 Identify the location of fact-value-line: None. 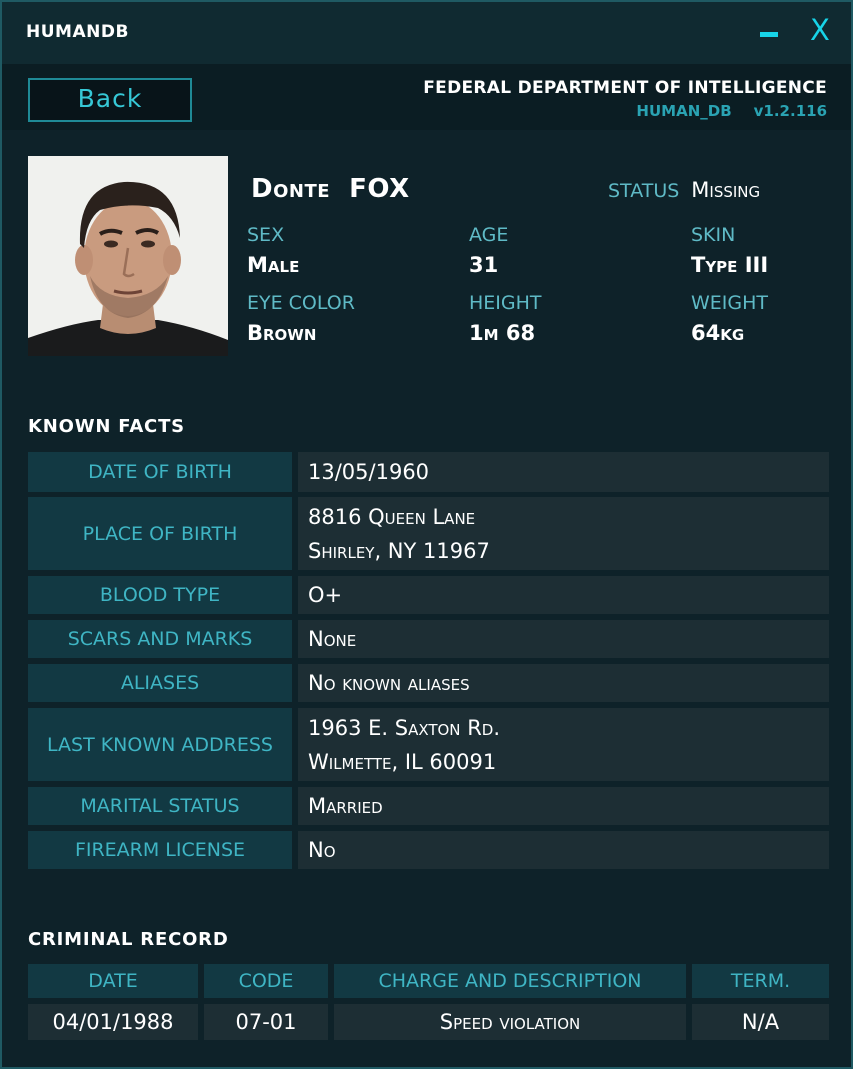
(332, 639).